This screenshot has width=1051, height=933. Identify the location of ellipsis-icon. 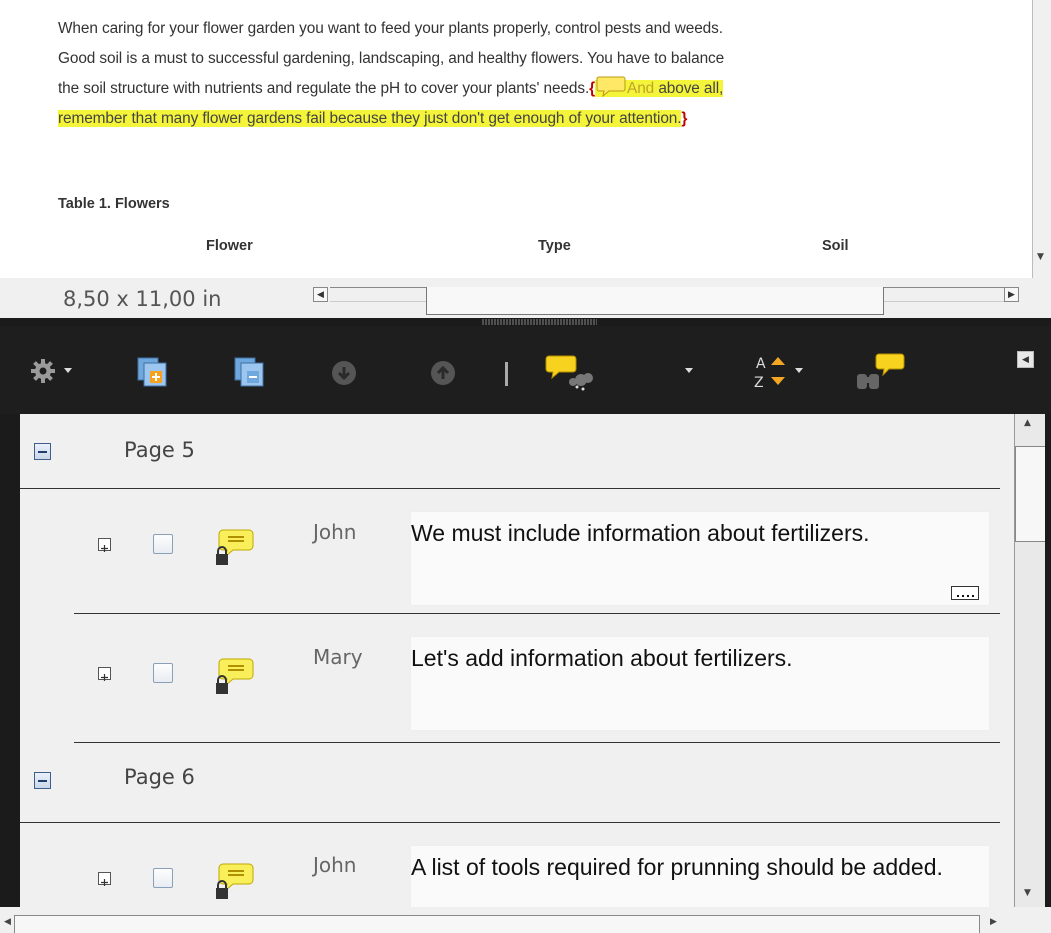
(965, 596).